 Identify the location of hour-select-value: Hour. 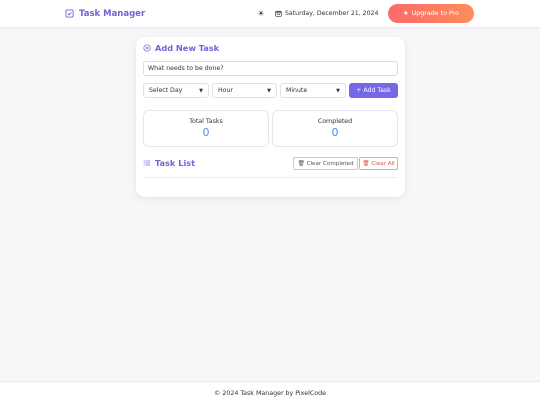
(225, 90).